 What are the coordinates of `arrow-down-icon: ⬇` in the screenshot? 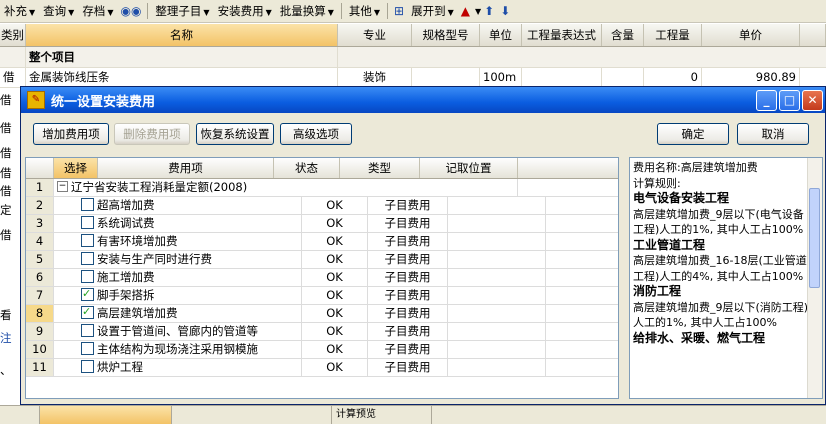 It's located at (505, 11).